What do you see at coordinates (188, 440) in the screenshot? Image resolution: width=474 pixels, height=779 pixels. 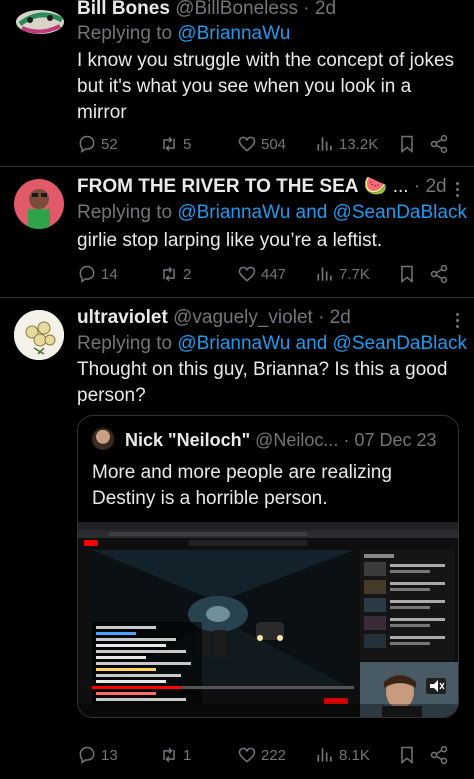 I see `quote-display-name: Nick "Neiloch"` at bounding box center [188, 440].